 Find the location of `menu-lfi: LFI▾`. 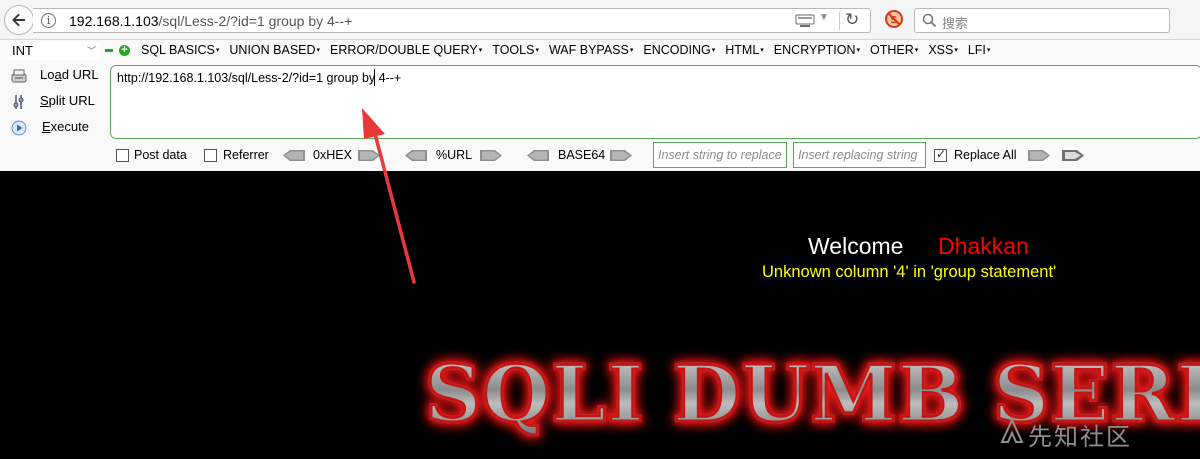

menu-lfi: LFI▾ is located at coordinates (979, 50).